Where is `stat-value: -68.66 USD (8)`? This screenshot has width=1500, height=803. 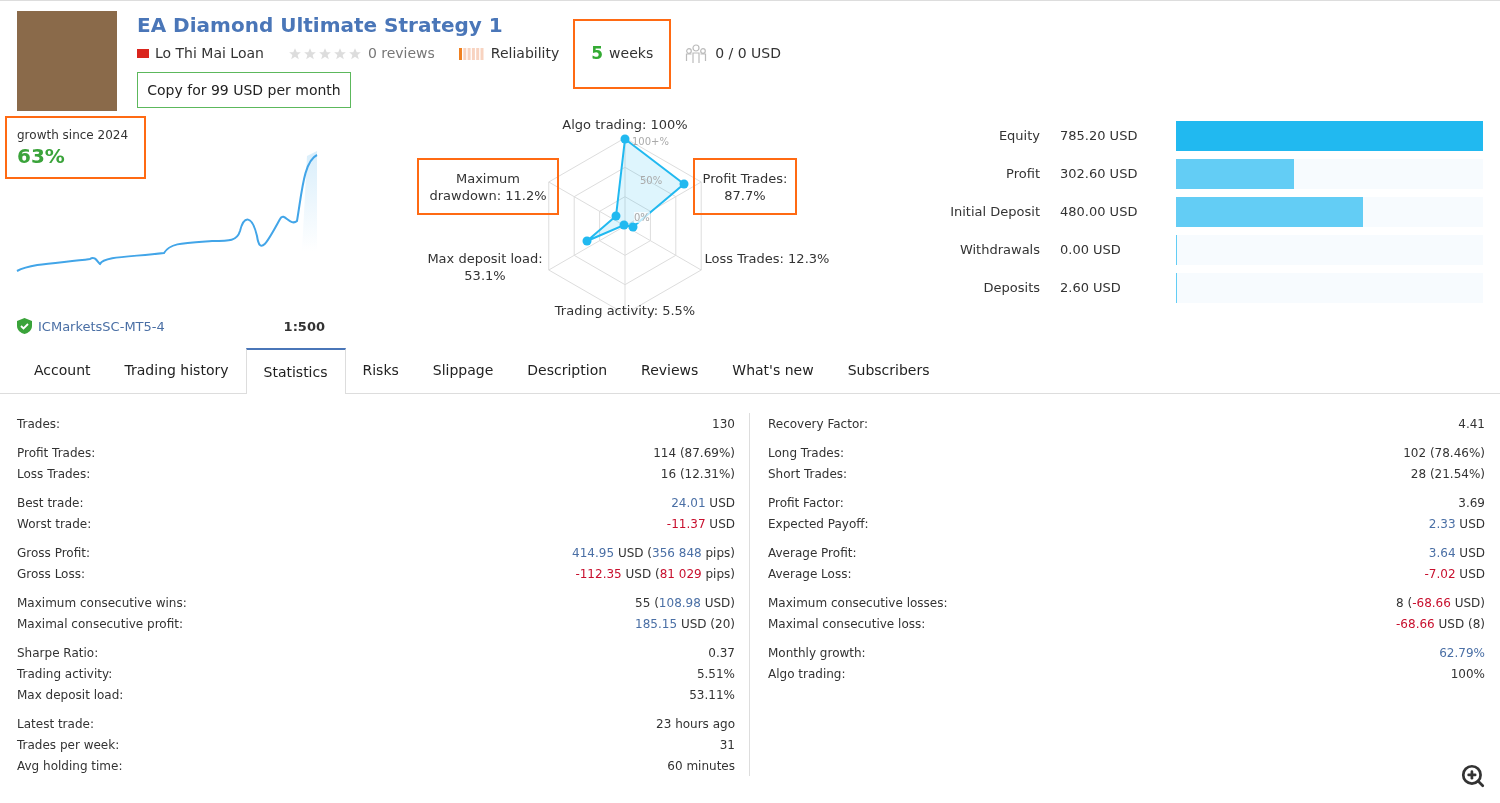
stat-value: -68.66 USD (8) is located at coordinates (1440, 624).